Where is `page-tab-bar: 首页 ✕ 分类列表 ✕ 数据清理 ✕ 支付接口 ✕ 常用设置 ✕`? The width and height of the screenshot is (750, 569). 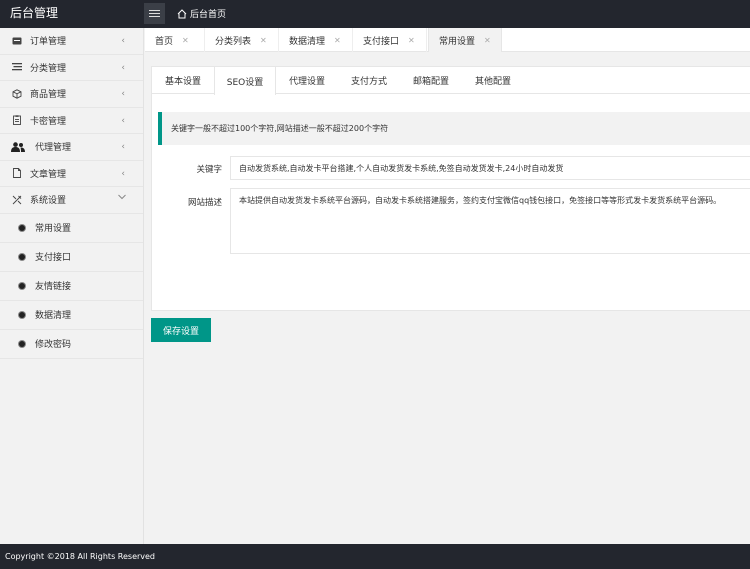 page-tab-bar: 首页 ✕ 分类列表 ✕ 数据清理 ✕ 支付接口 ✕ 常用设置 ✕ is located at coordinates (447, 40).